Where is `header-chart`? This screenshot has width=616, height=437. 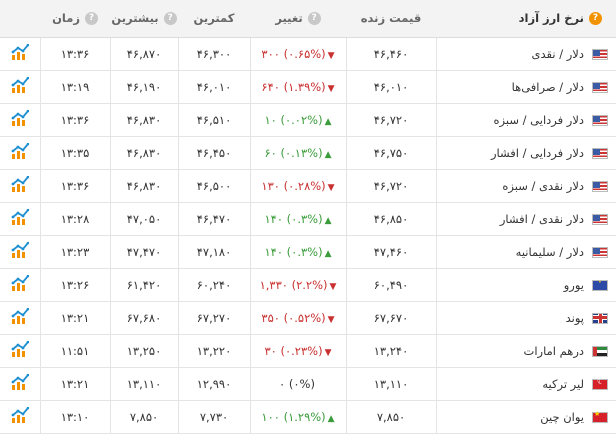
header-chart is located at coordinates (20, 19).